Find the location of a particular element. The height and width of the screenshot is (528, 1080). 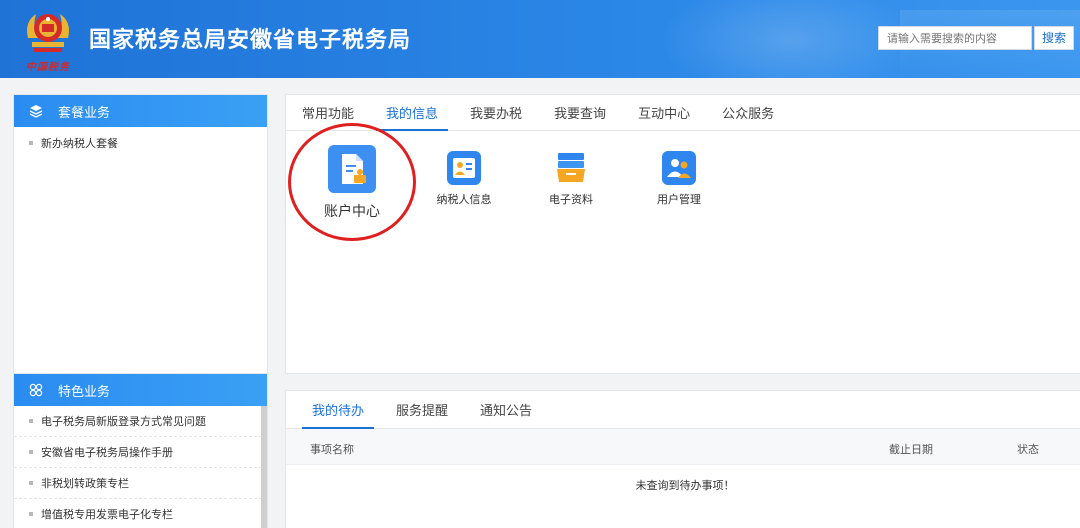

sidebar-item-new-taxpayer-package: 新办纳税人套餐 is located at coordinates (140, 142).